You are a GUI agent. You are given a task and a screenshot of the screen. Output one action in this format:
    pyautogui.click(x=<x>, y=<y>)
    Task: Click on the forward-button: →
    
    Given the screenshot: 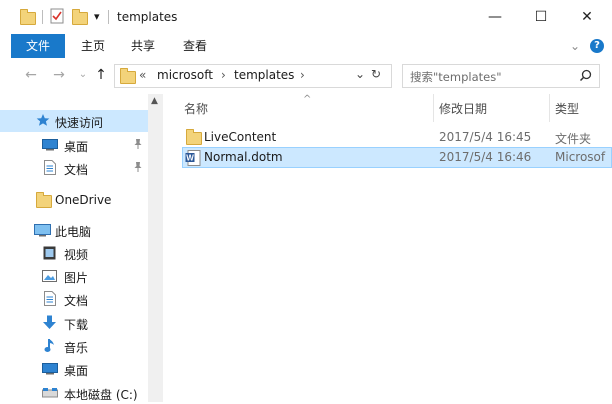 What is the action you would take?
    pyautogui.click(x=59, y=75)
    